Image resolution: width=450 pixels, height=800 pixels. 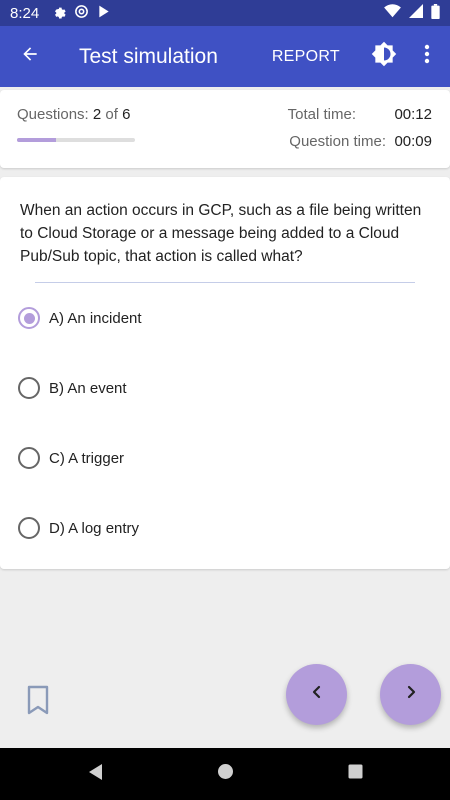 I want to click on previous-question-button, so click(x=316, y=694).